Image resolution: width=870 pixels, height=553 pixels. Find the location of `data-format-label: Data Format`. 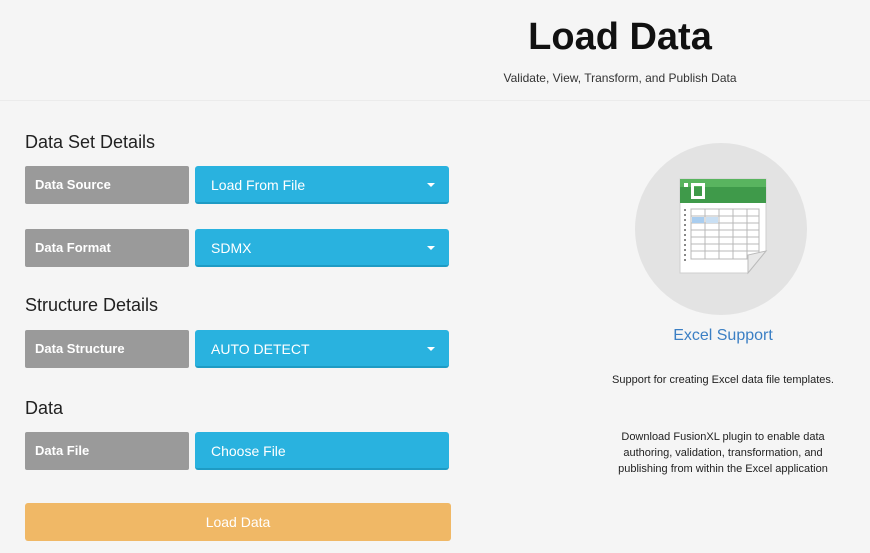

data-format-label: Data Format is located at coordinates (107, 248).